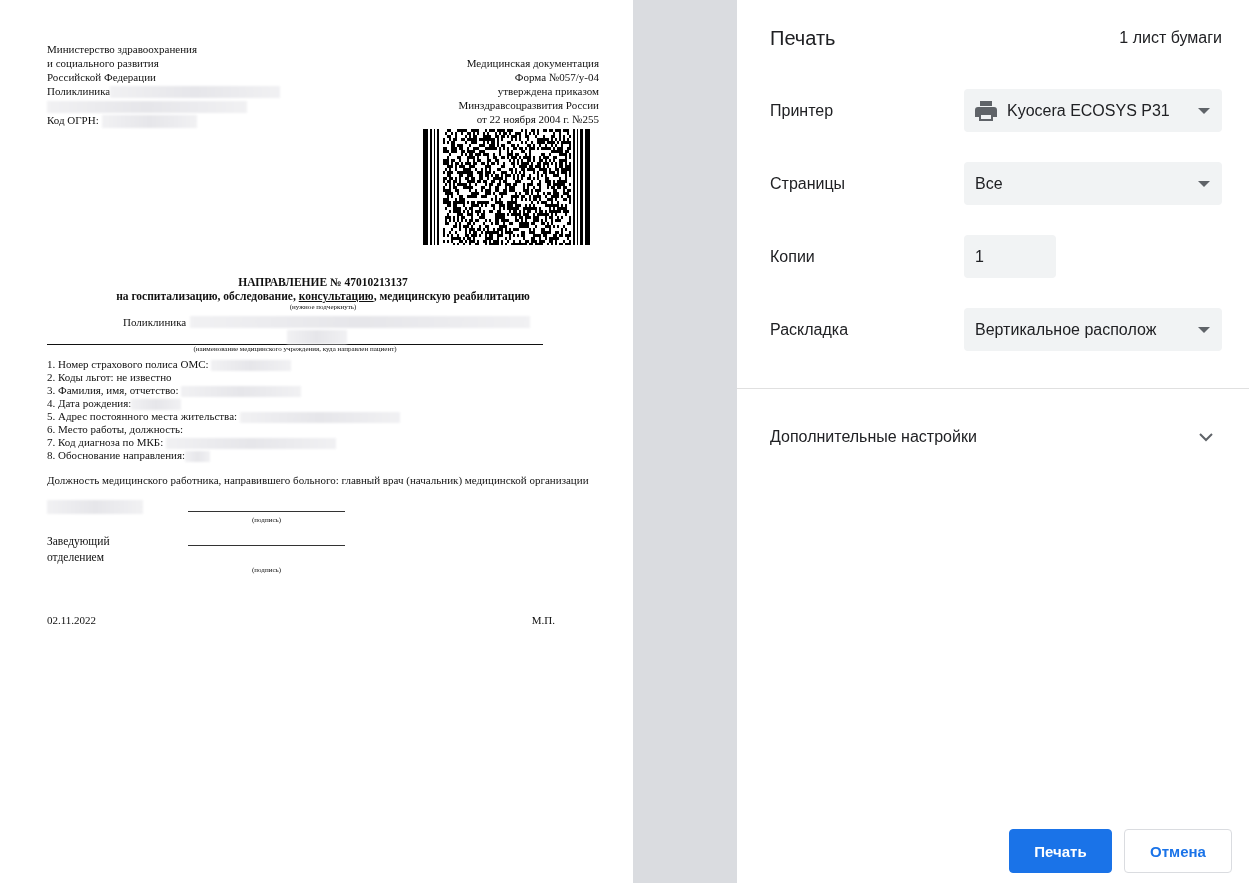 This screenshot has height=883, width=1249. I want to click on header-text: Код ОГРН:, so click(73, 119).